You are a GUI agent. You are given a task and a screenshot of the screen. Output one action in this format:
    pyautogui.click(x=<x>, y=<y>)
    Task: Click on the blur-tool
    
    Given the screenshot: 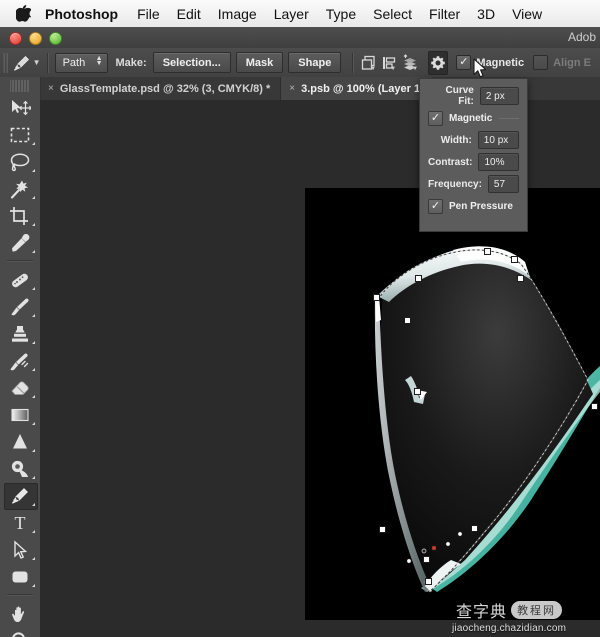 What is the action you would take?
    pyautogui.click(x=20, y=441)
    